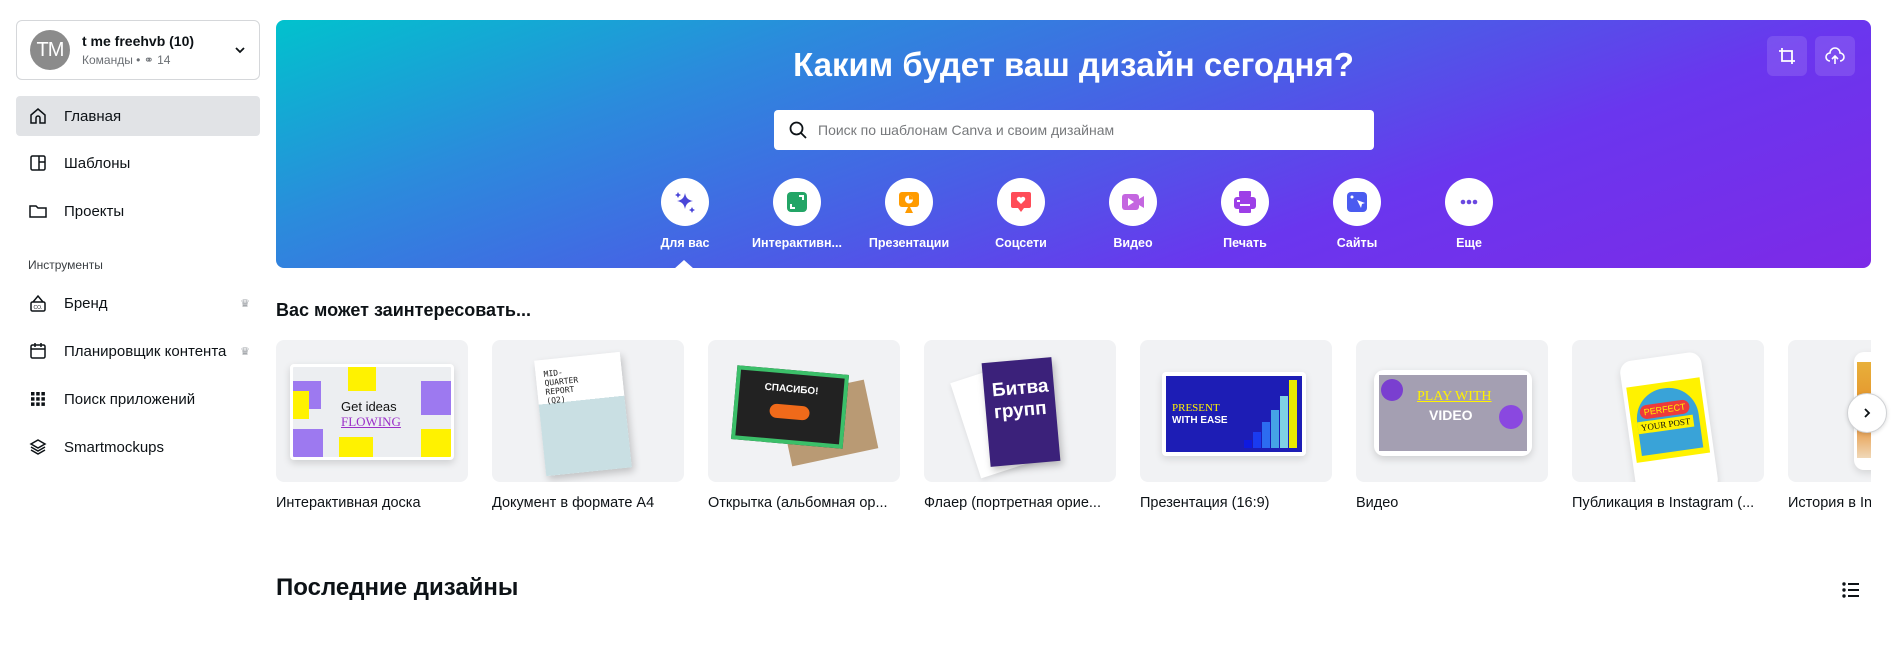  I want to click on custom-size-button, so click(1787, 56).